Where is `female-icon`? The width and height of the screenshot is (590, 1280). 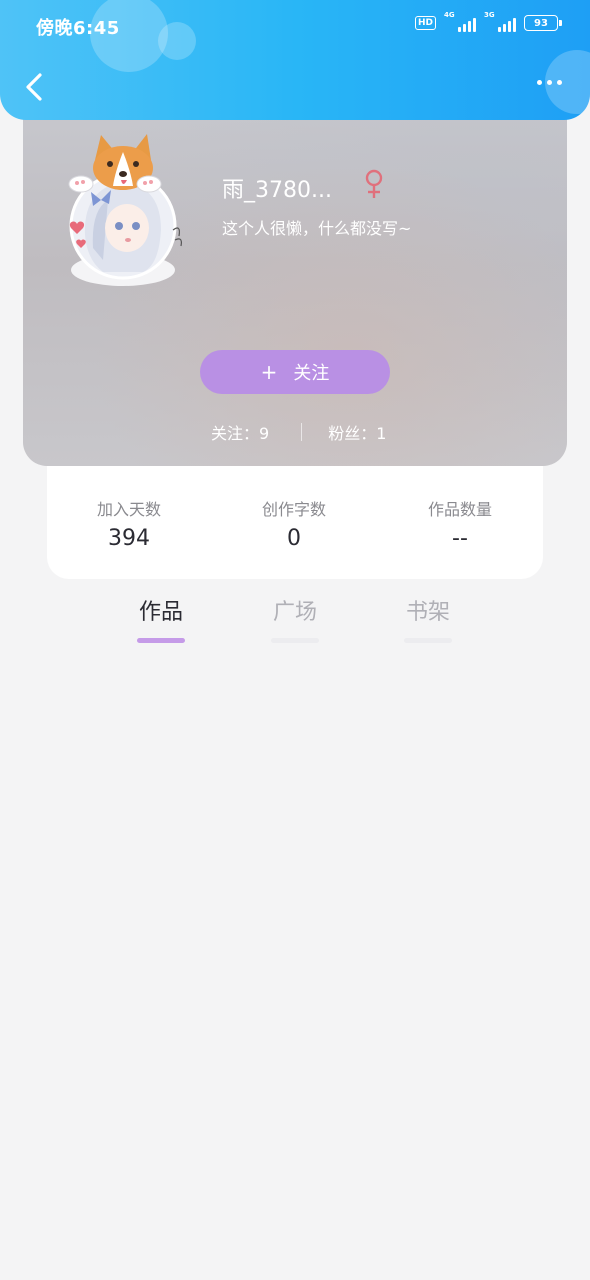
female-icon is located at coordinates (374, 183).